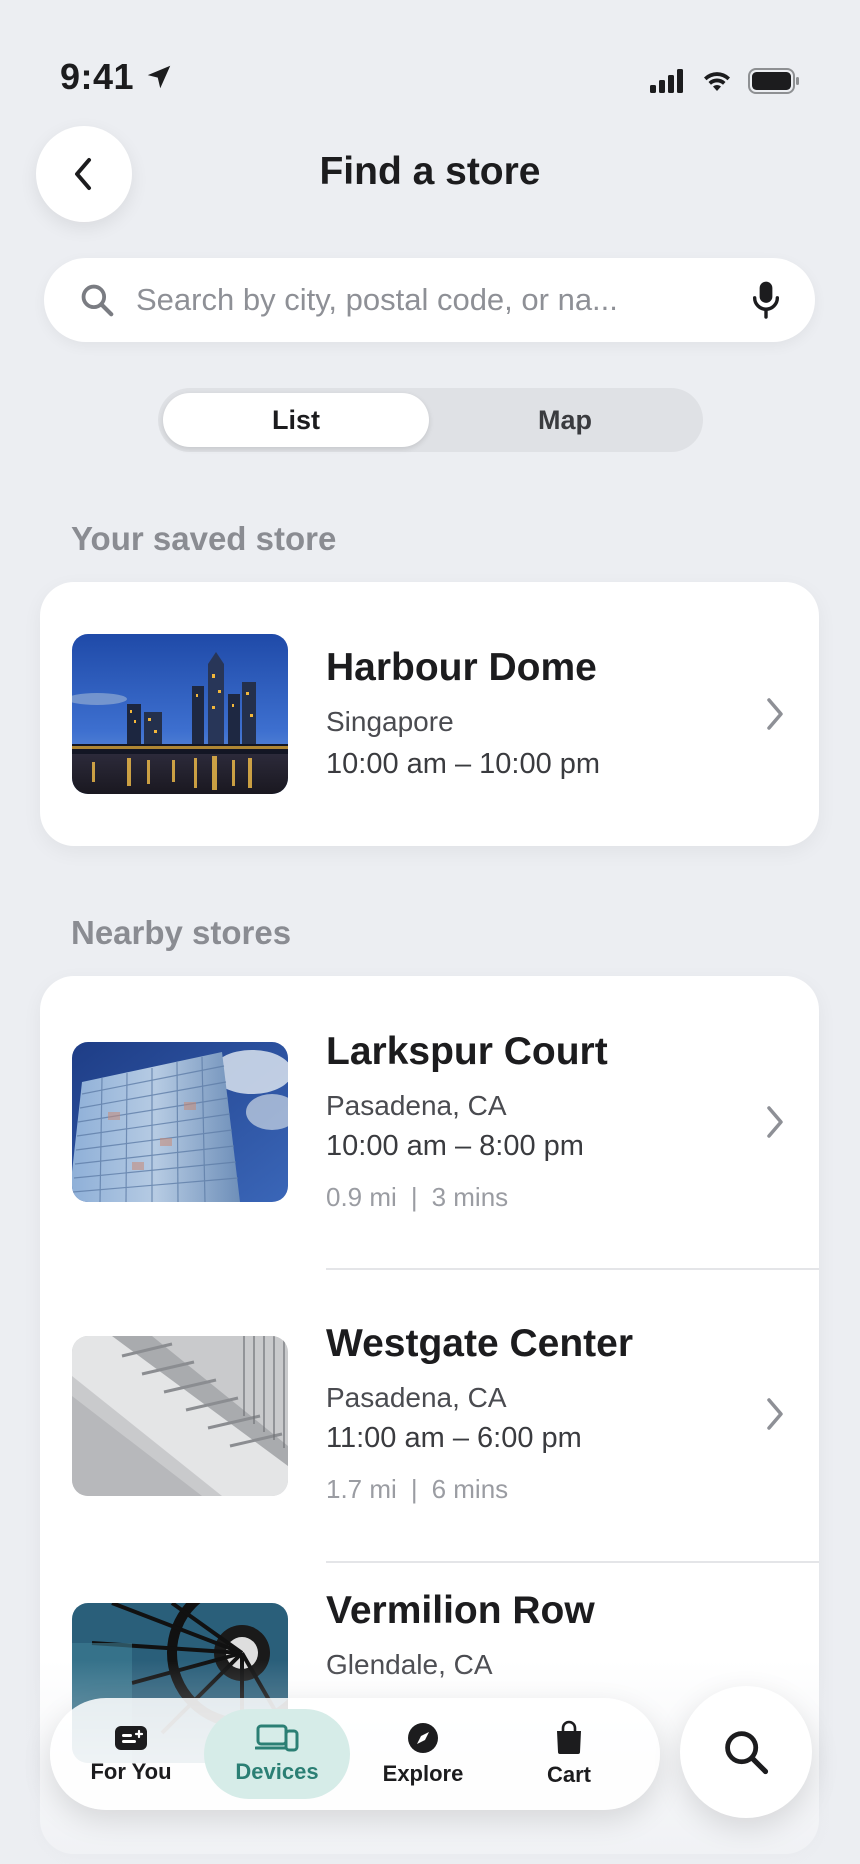 The width and height of the screenshot is (860, 1864). What do you see at coordinates (454, 1438) in the screenshot?
I see `store-hours: 11:00 am – 6:00 pm` at bounding box center [454, 1438].